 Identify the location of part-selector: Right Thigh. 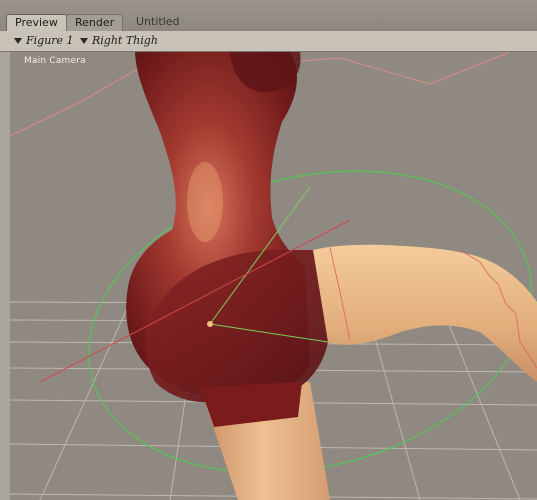
(119, 41).